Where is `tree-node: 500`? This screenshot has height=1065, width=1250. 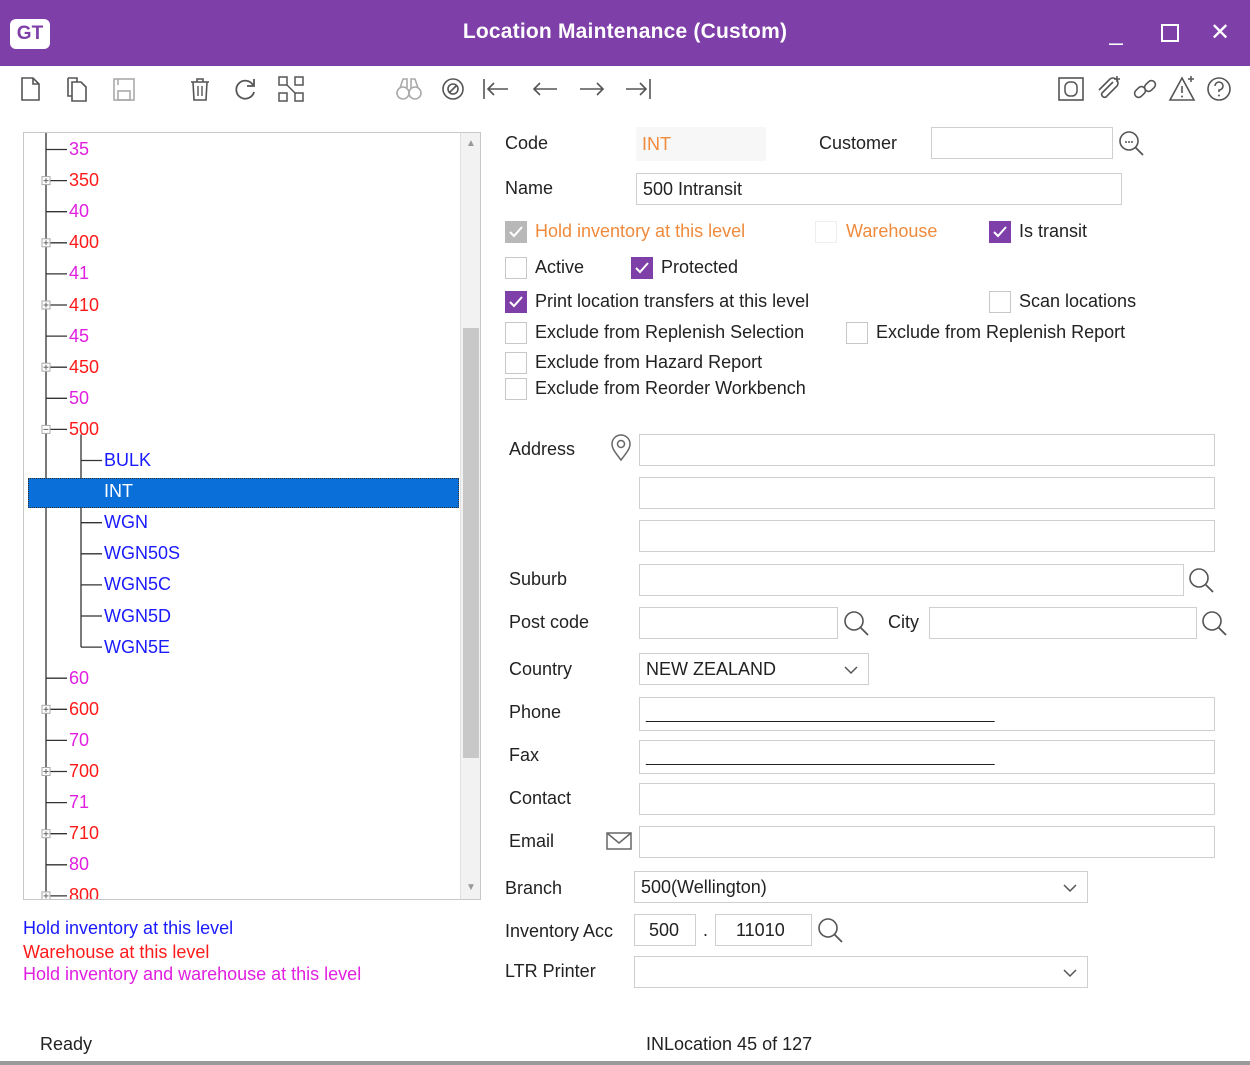 tree-node: 500 is located at coordinates (84, 429).